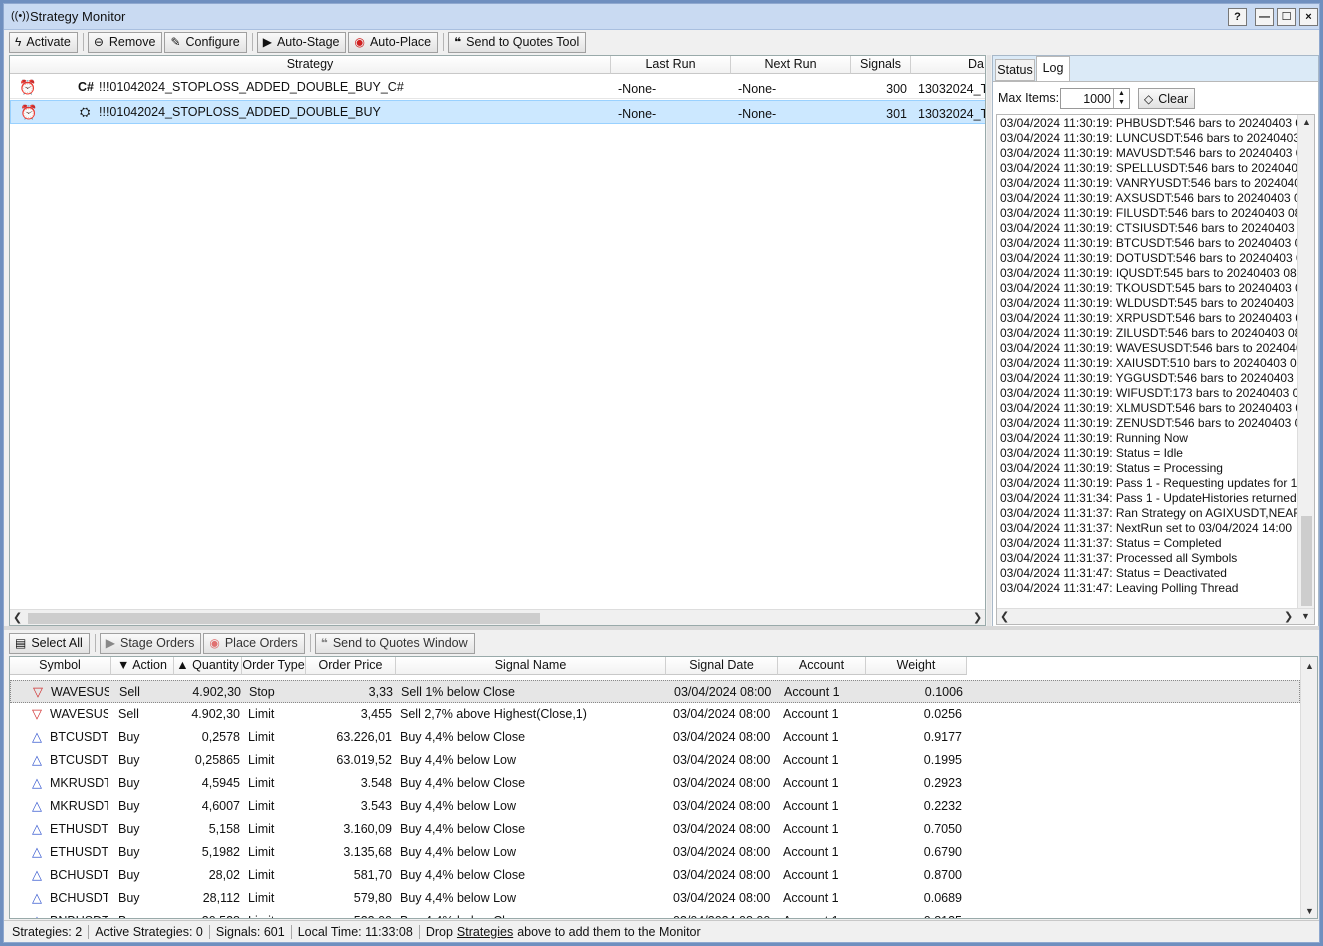 The width and height of the screenshot is (1323, 946). Describe the element at coordinates (1121, 102) in the screenshot. I see `spin-down-icon: ▼` at that location.